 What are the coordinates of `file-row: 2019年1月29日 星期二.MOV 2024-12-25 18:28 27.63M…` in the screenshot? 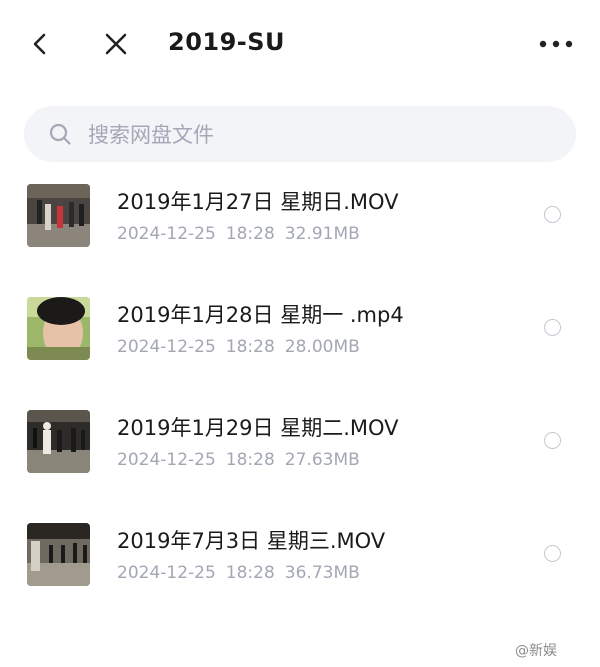 It's located at (300, 460).